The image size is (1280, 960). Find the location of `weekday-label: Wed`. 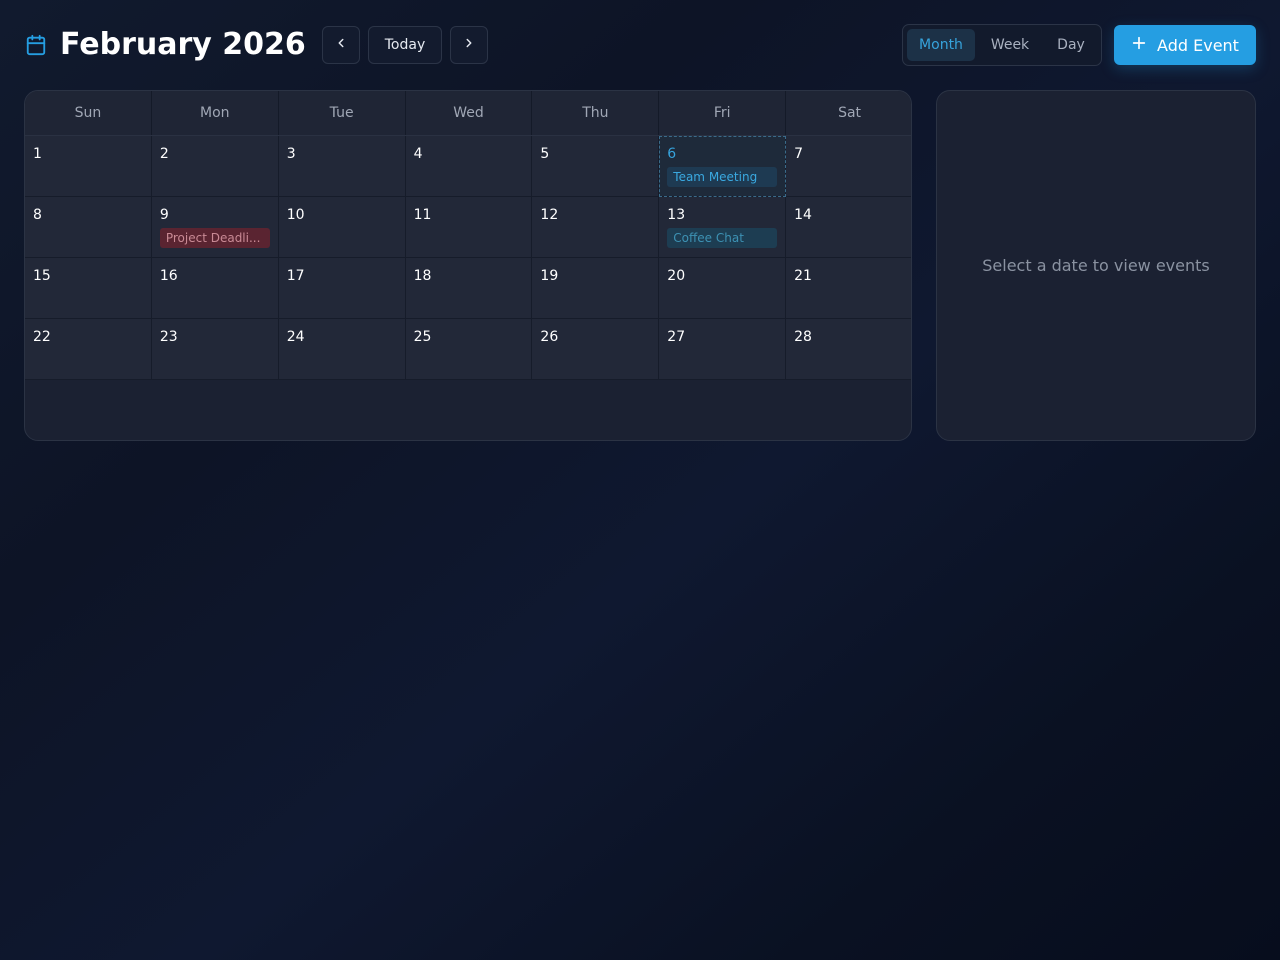

weekday-label: Wed is located at coordinates (469, 113).